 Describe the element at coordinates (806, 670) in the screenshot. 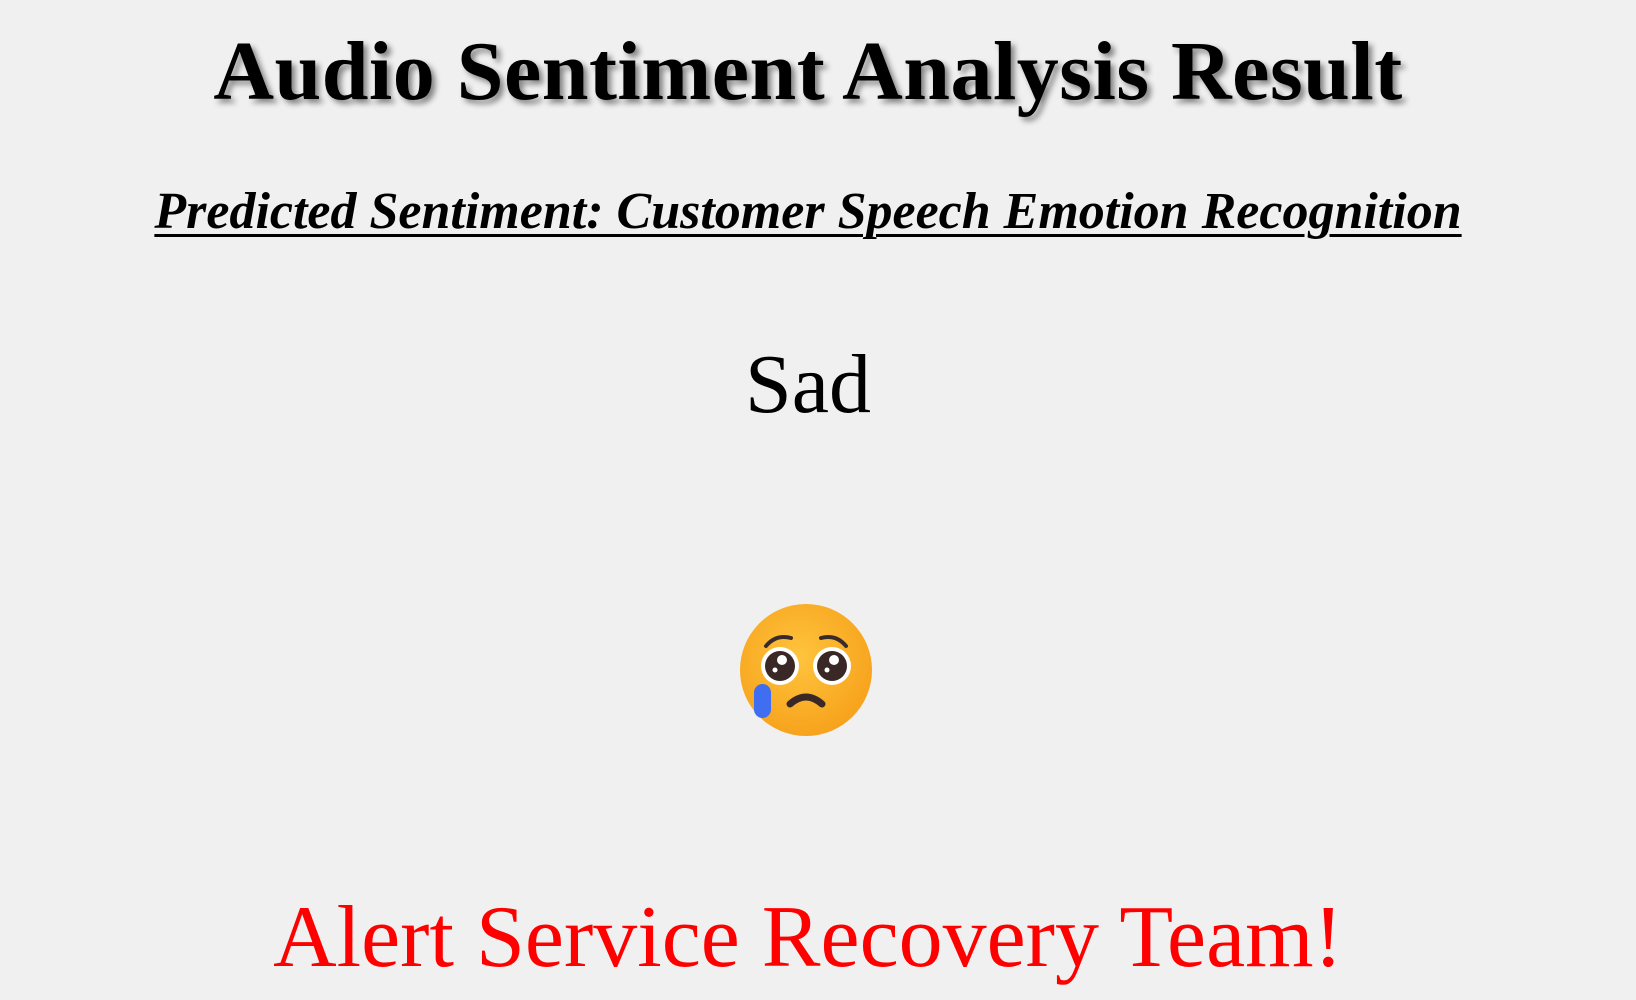

I see `crying-face-icon` at that location.